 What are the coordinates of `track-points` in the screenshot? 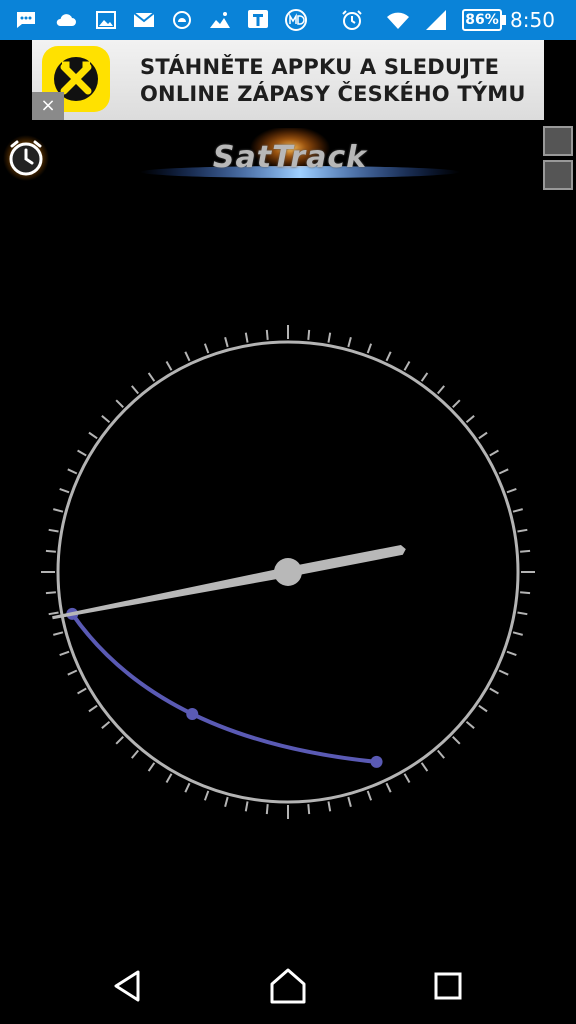 It's located at (224, 687).